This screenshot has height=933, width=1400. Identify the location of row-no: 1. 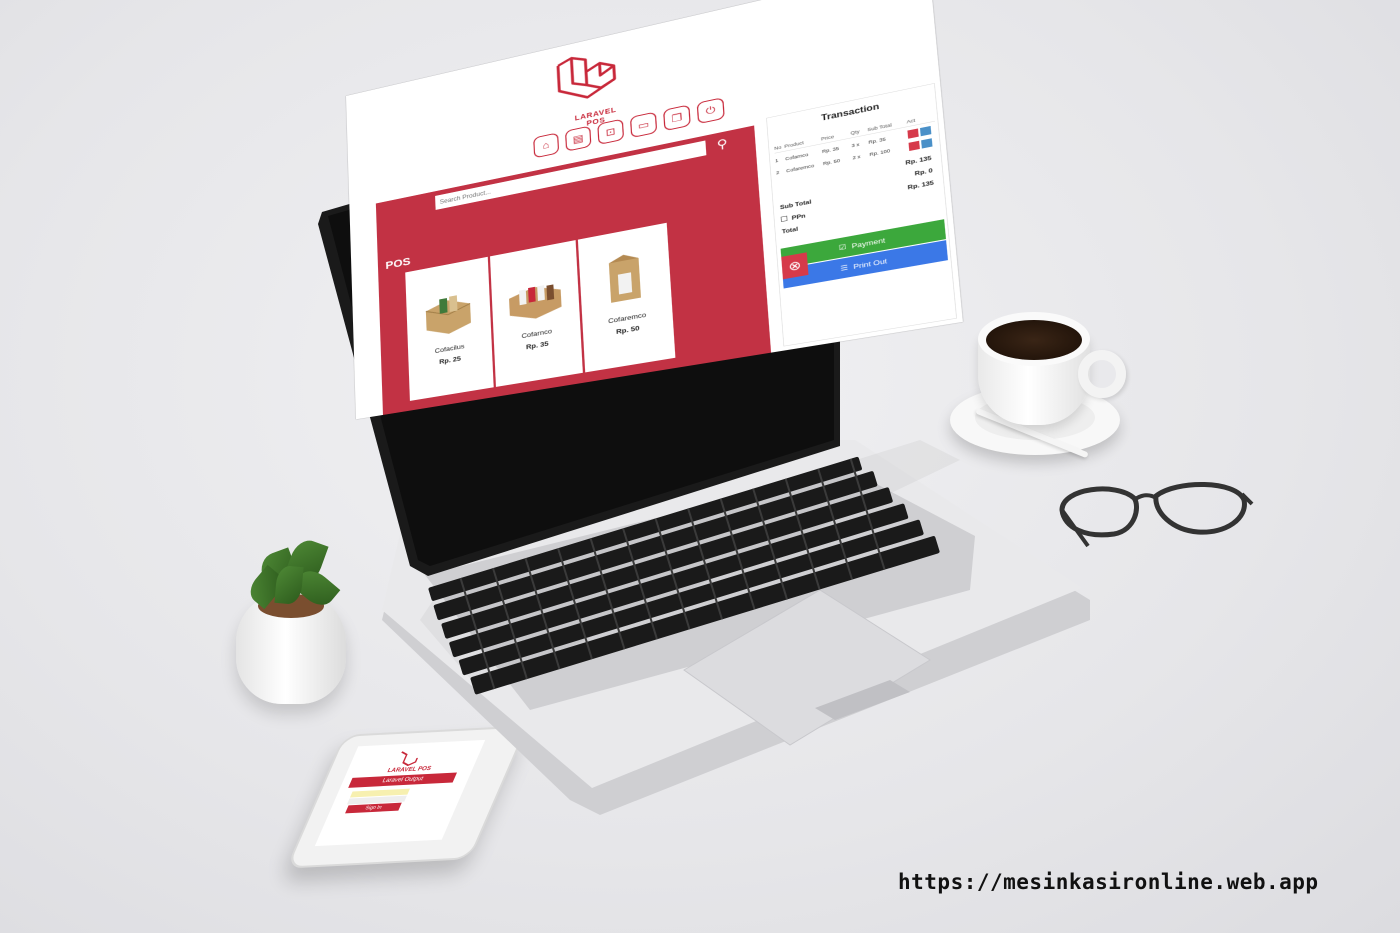
(776, 160).